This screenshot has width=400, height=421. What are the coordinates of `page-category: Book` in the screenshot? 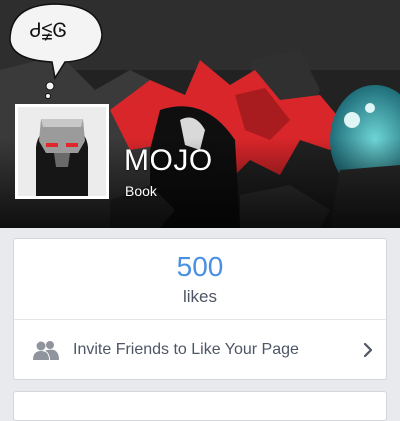 It's located at (141, 191).